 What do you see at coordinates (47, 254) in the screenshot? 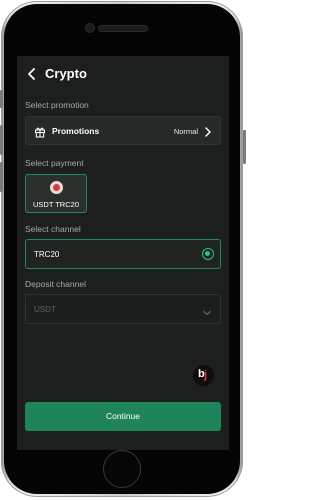
I see `channel-option-label: TRC20` at bounding box center [47, 254].